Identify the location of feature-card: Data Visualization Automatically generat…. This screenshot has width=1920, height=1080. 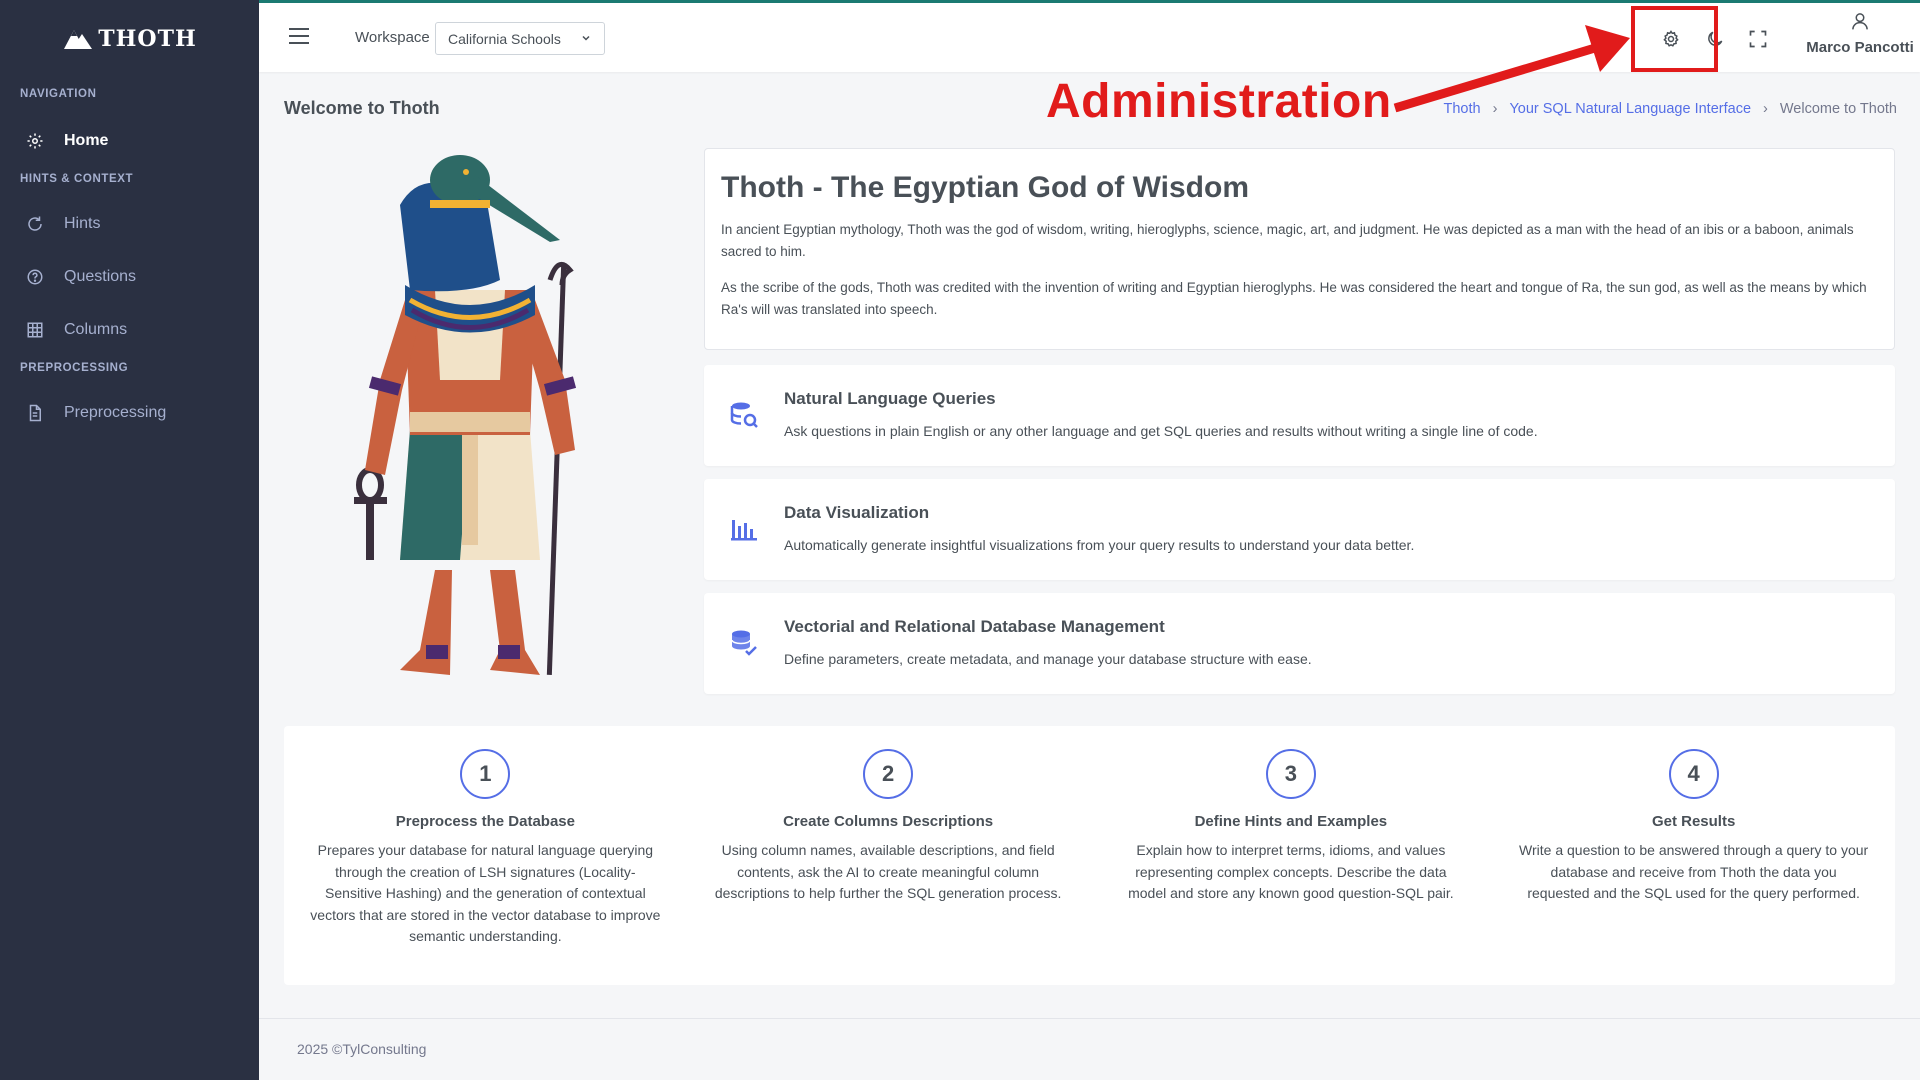
(1299, 529).